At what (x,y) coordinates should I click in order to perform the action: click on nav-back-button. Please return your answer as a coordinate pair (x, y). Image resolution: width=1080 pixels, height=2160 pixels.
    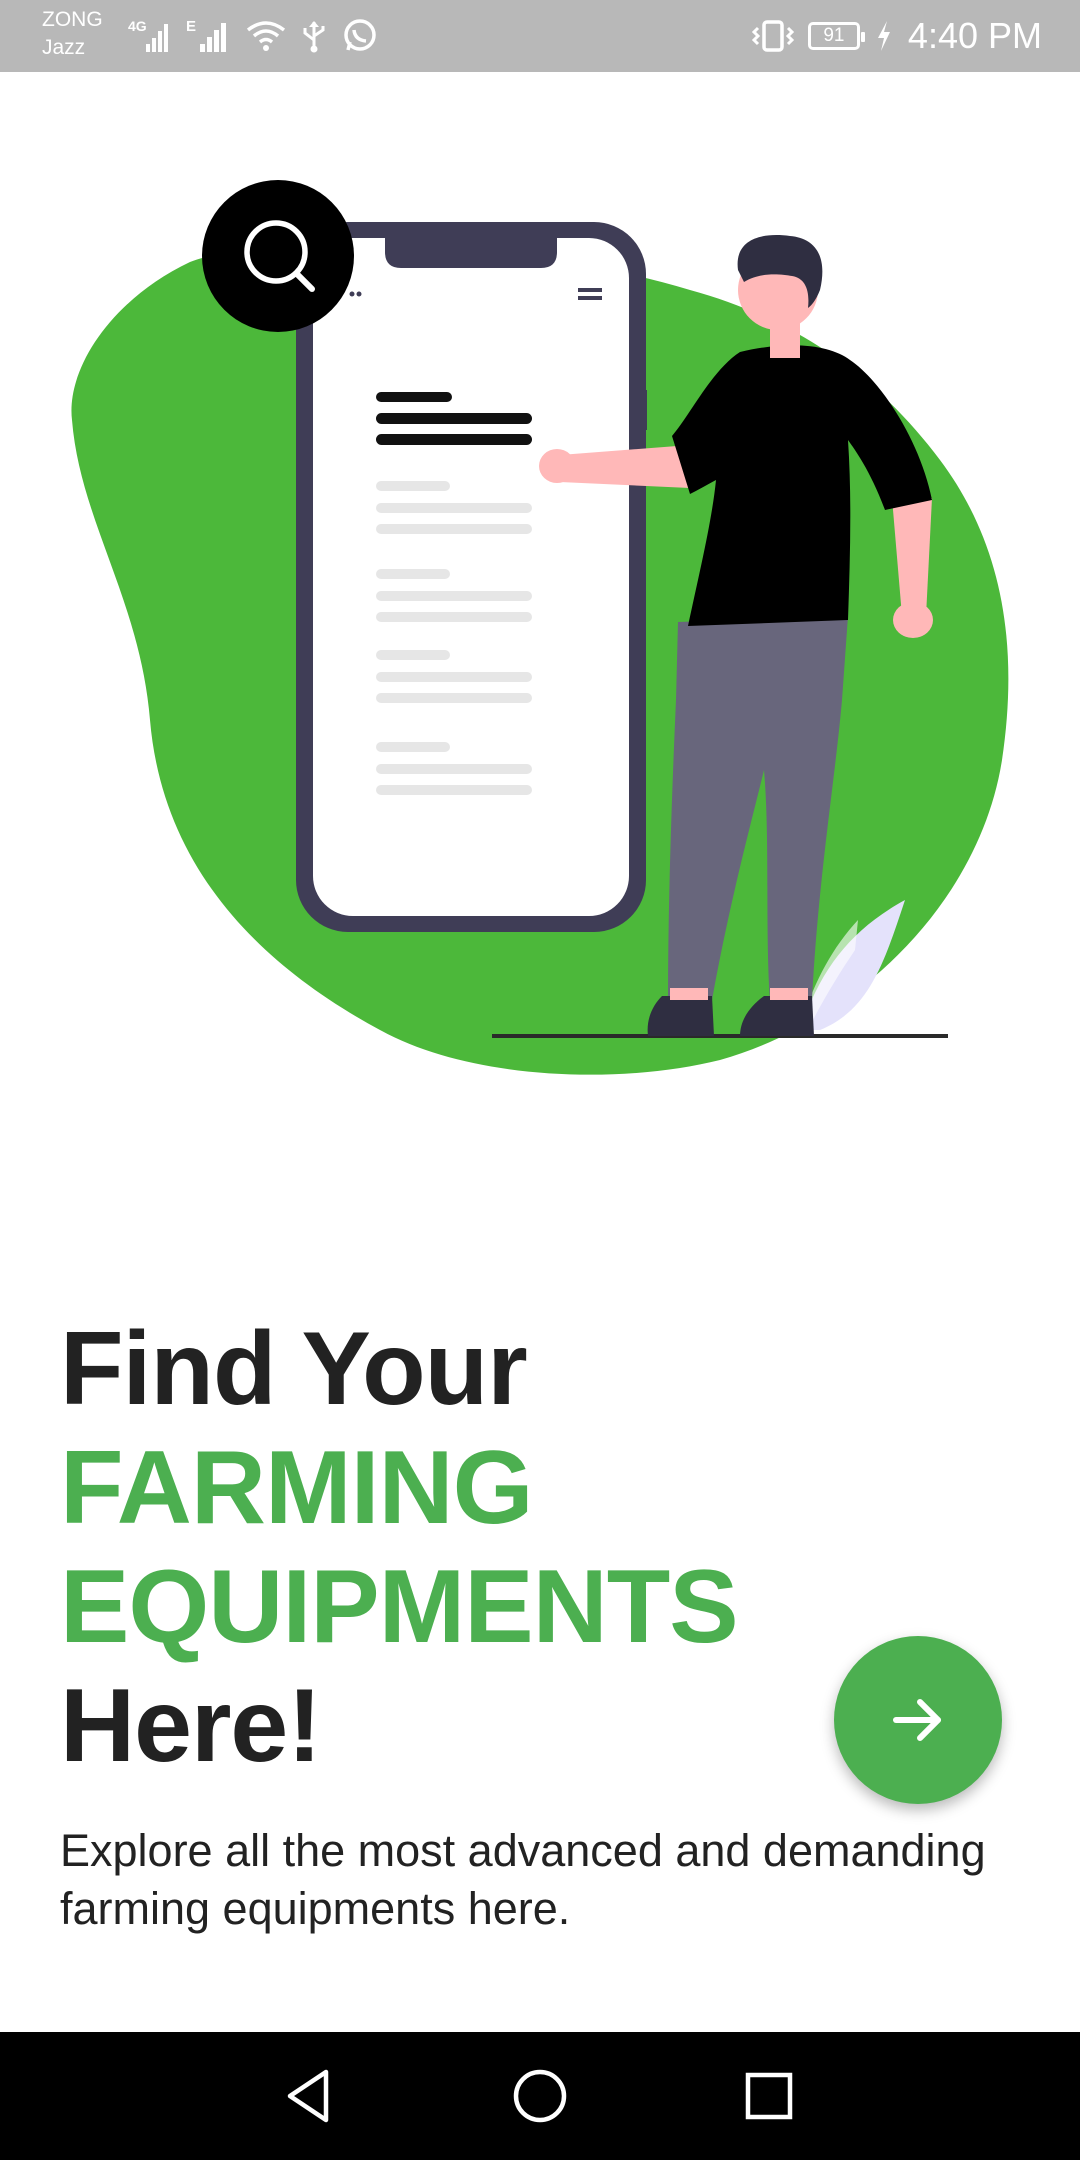
    Looking at the image, I should click on (308, 2096).